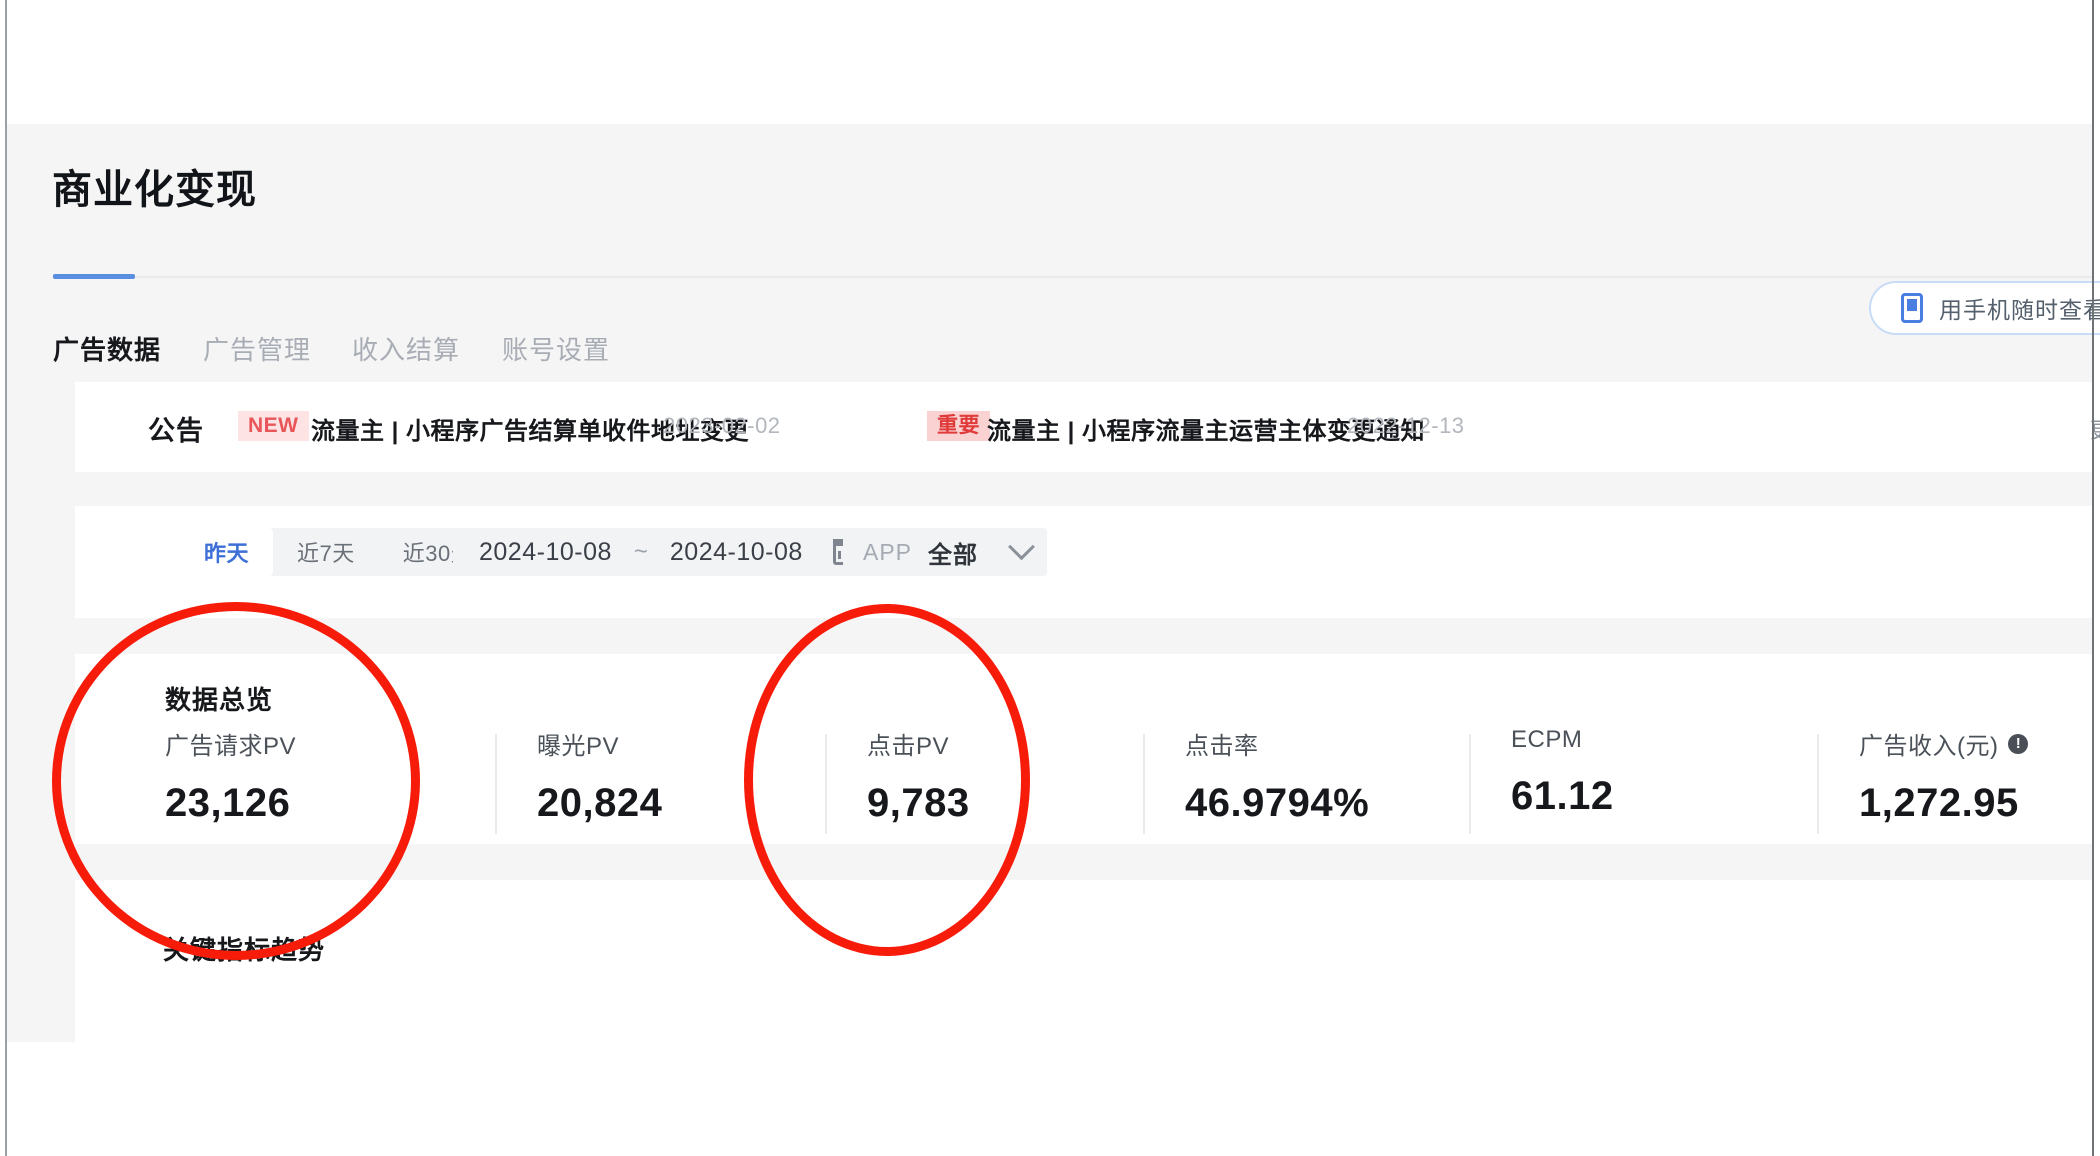 Image resolution: width=2100 pixels, height=1156 pixels. Describe the element at coordinates (556, 348) in the screenshot. I see `tab-account-settings: 账号设置` at that location.